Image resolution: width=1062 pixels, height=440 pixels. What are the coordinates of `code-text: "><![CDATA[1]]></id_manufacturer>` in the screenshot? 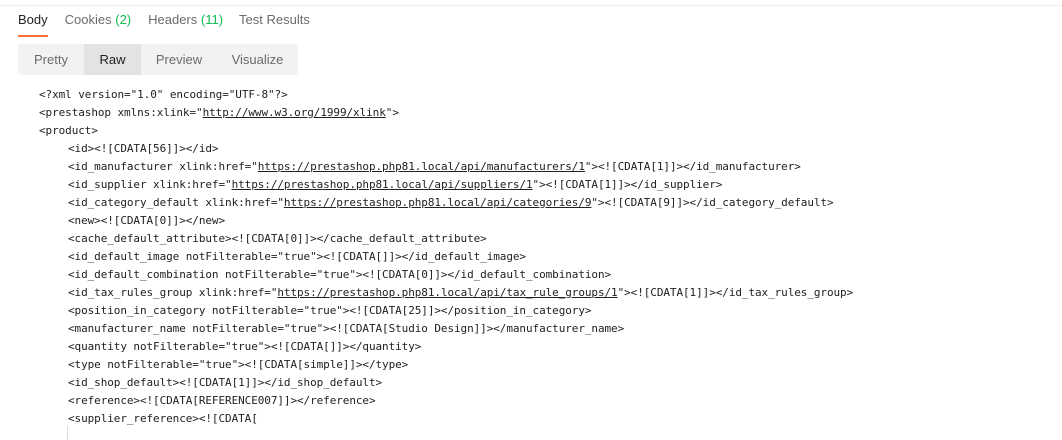 It's located at (692, 166).